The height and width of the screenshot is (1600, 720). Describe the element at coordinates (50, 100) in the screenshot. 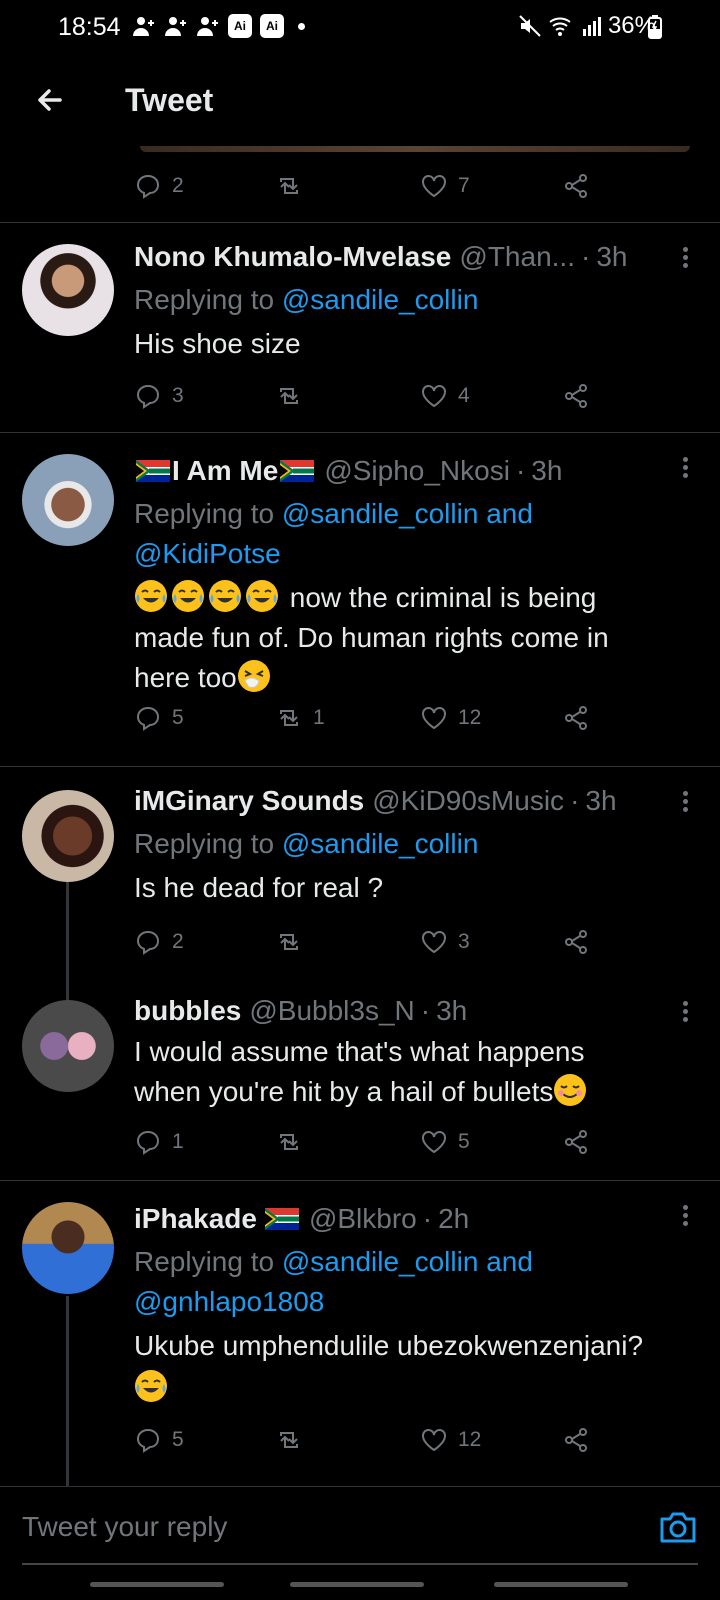

I see `arrow-left-icon` at that location.